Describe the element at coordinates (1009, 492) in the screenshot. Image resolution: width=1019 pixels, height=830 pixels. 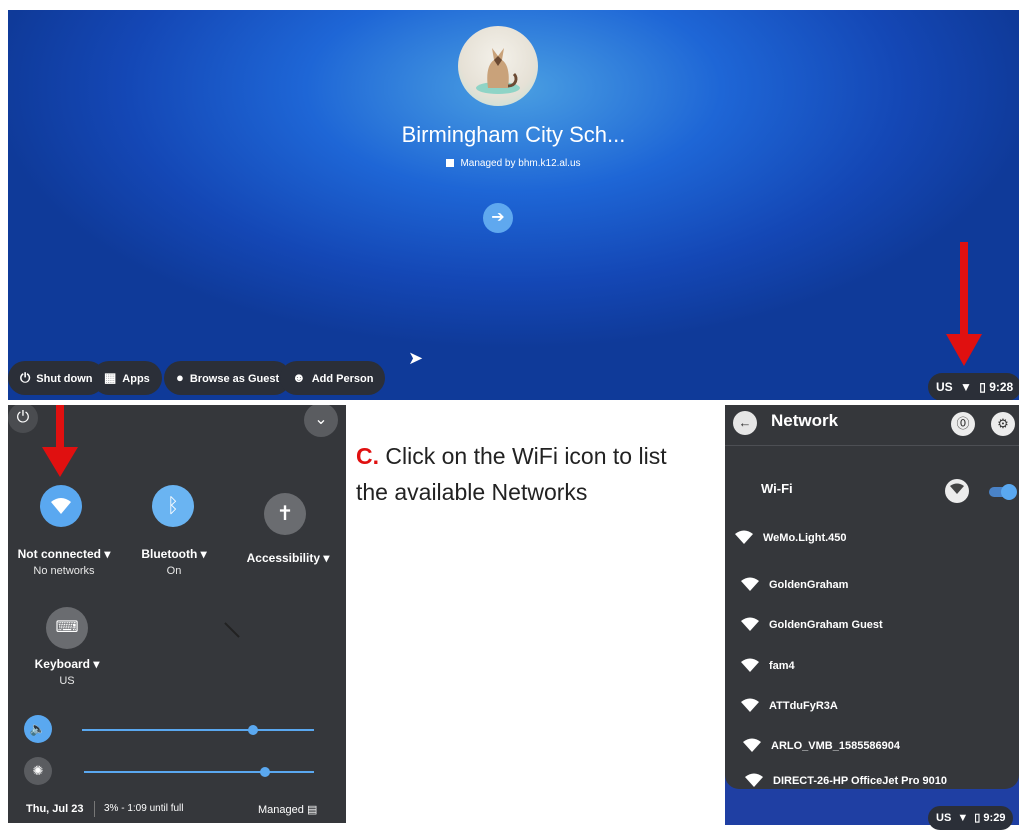
I see `wifi-toggle-knob` at that location.